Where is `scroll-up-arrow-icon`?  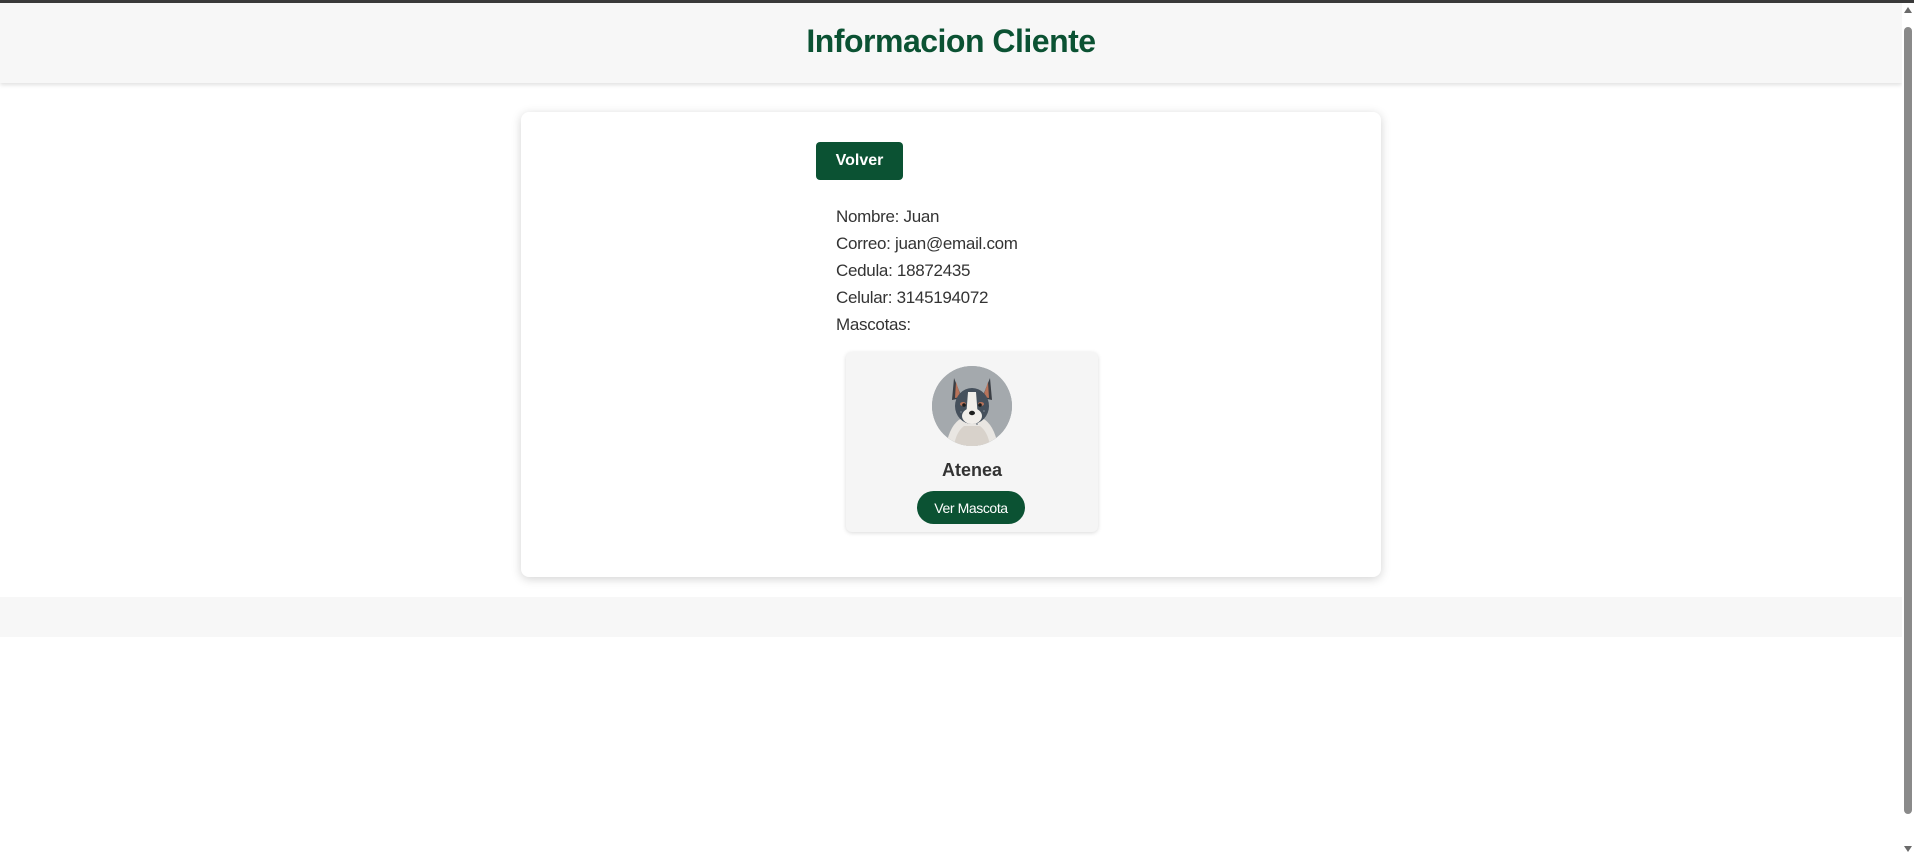
scroll-up-arrow-icon is located at coordinates (1908, 10).